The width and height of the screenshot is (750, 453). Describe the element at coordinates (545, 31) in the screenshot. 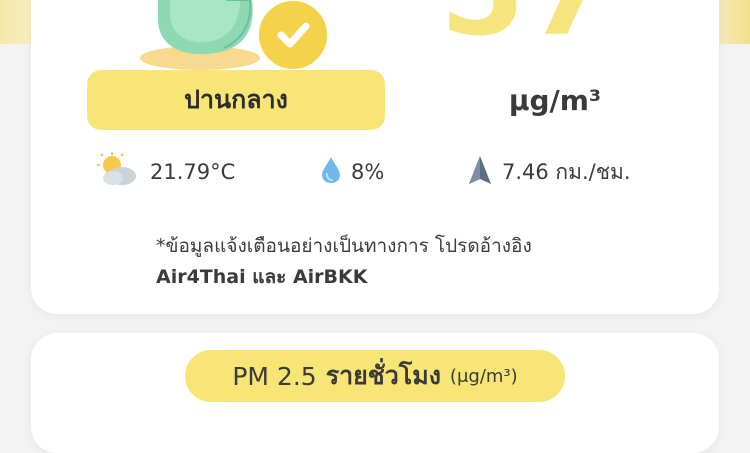

I see `pm25-value: 57` at that location.